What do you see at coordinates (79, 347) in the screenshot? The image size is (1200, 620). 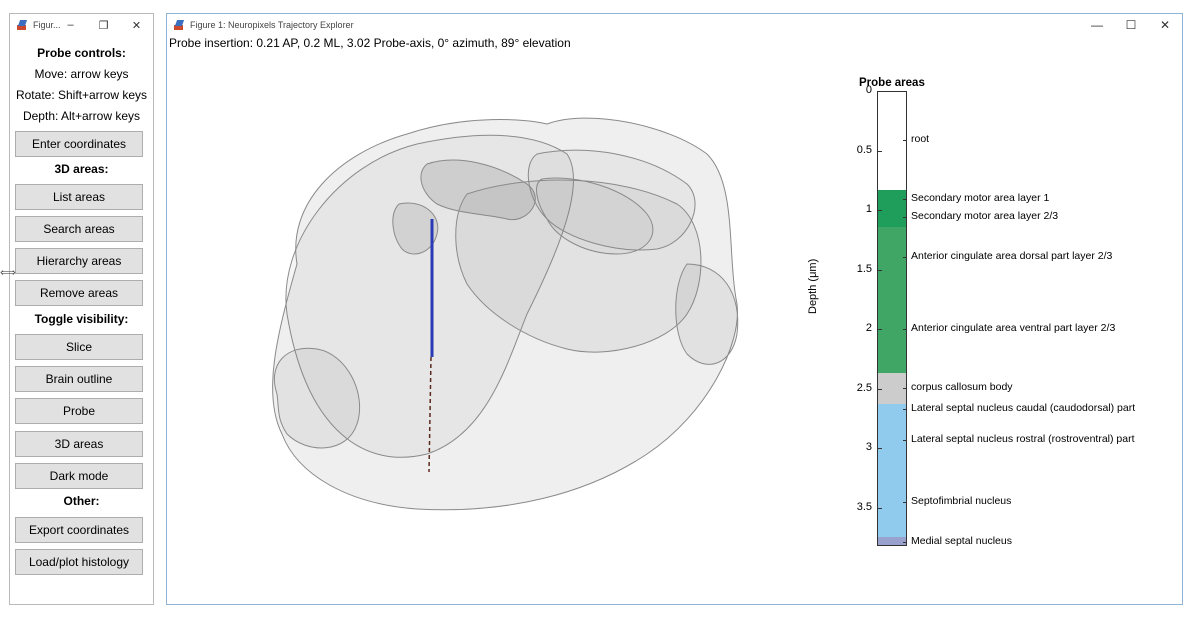 I see `slice-toggle-button: Slice` at bounding box center [79, 347].